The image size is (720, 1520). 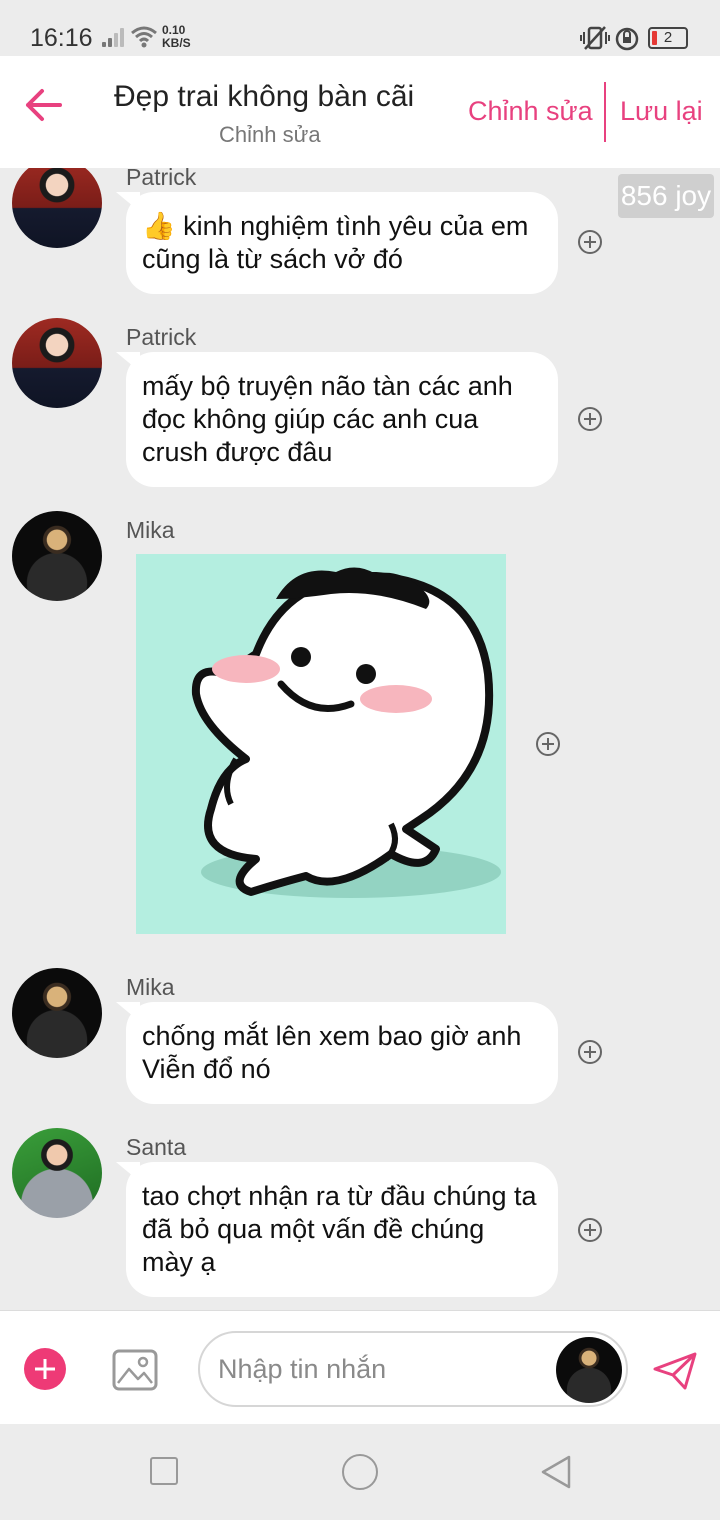 What do you see at coordinates (668, 38) in the screenshot?
I see `battery-icon: 2` at bounding box center [668, 38].